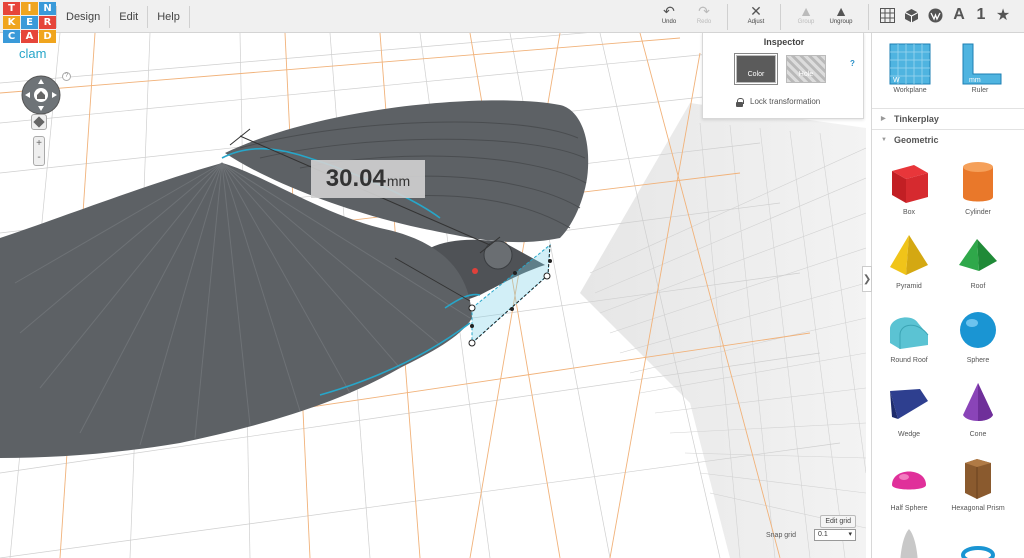  I want to click on star-icon: ★, so click(1003, 15).